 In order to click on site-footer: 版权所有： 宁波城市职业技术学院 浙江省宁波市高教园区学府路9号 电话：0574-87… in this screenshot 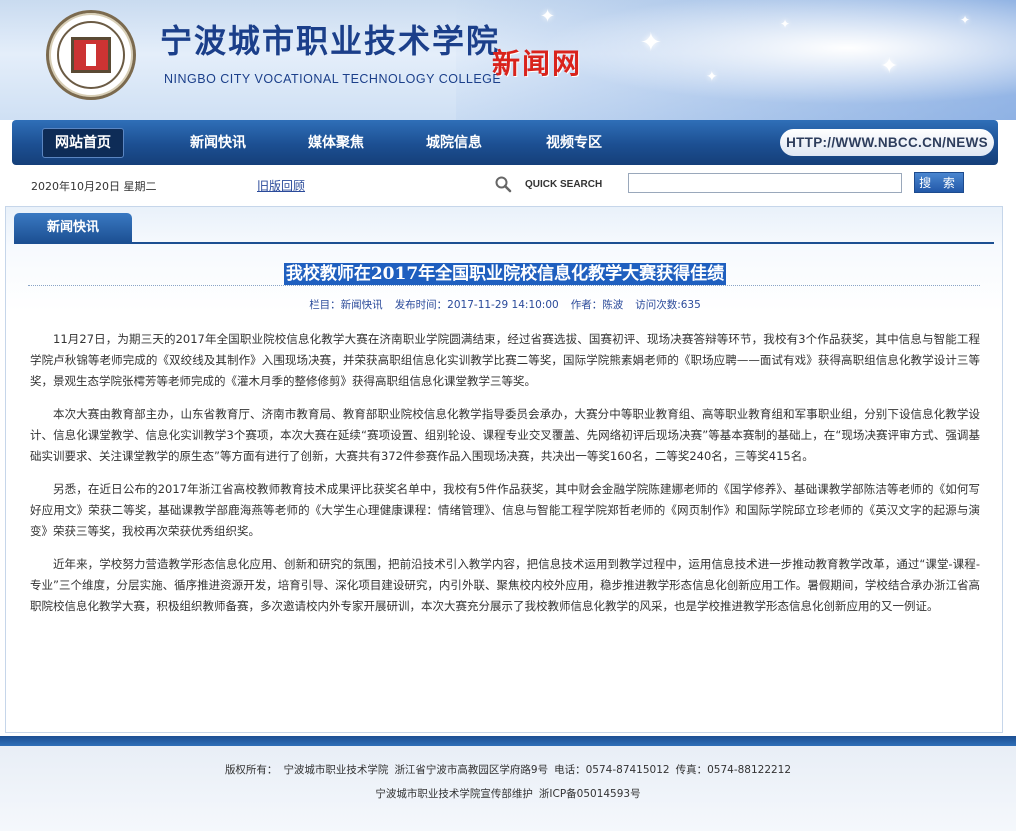, I will do `click(508, 788)`.